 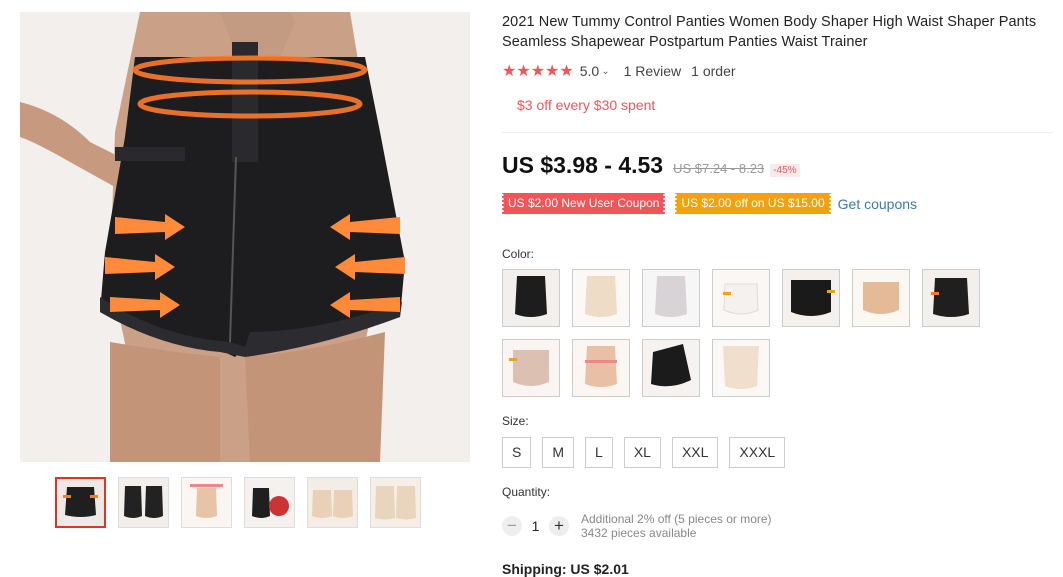 What do you see at coordinates (951, 298) in the screenshot?
I see `color-swatch-black-lace` at bounding box center [951, 298].